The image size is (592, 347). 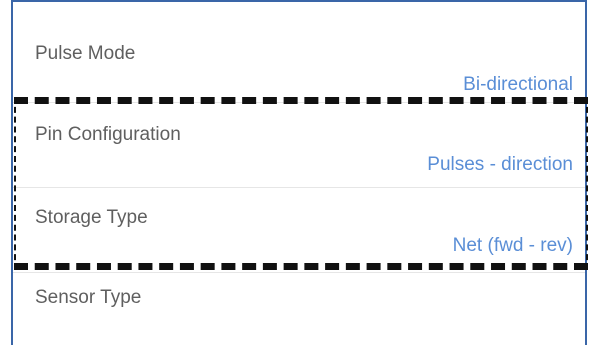 What do you see at coordinates (518, 84) in the screenshot?
I see `setting-value: Bi-directional` at bounding box center [518, 84].